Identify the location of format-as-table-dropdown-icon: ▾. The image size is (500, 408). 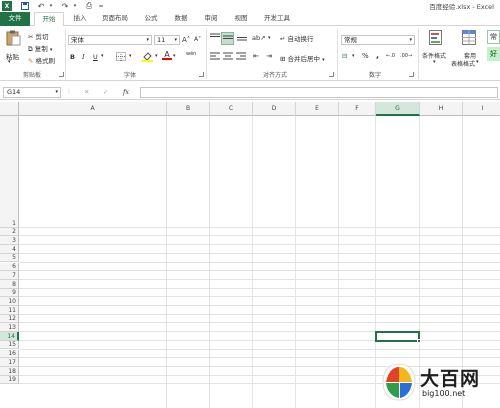
(477, 62).